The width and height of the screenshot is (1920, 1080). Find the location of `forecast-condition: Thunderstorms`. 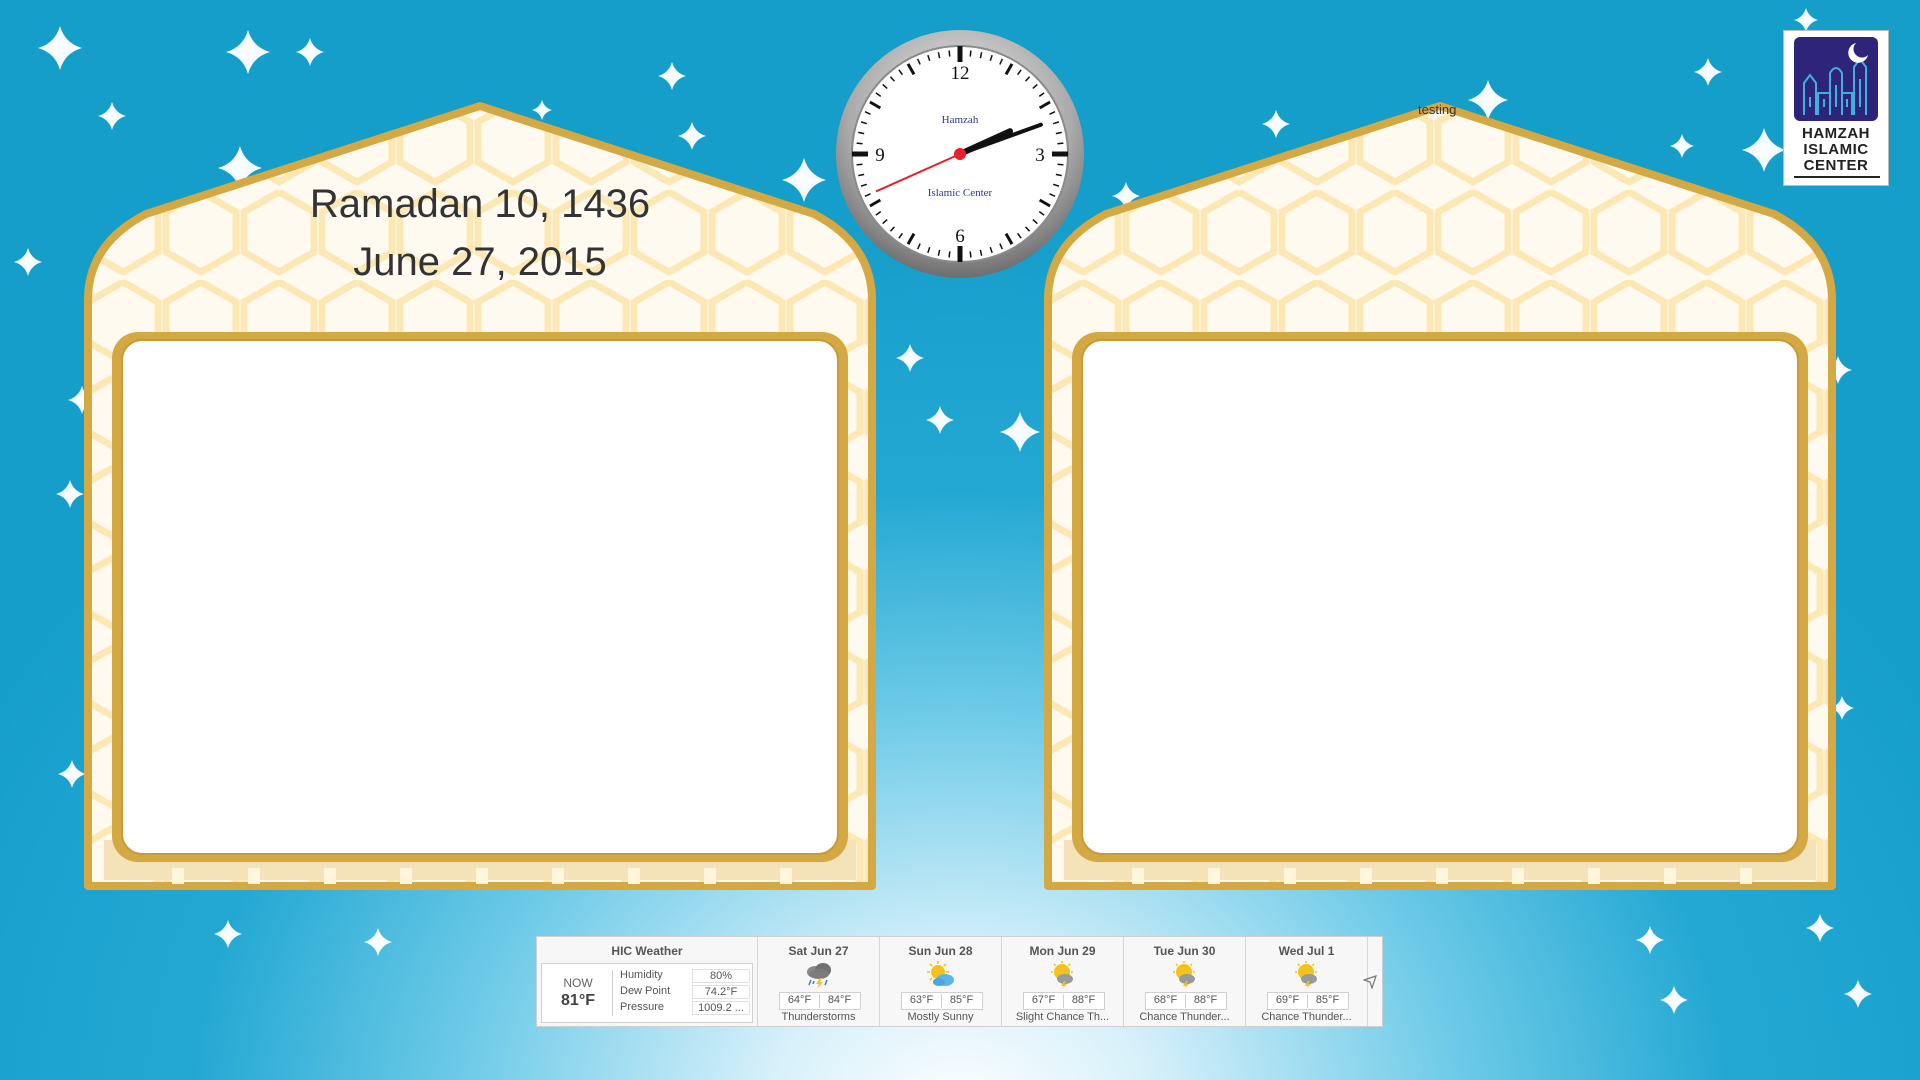

forecast-condition: Thunderstorms is located at coordinates (818, 1017).